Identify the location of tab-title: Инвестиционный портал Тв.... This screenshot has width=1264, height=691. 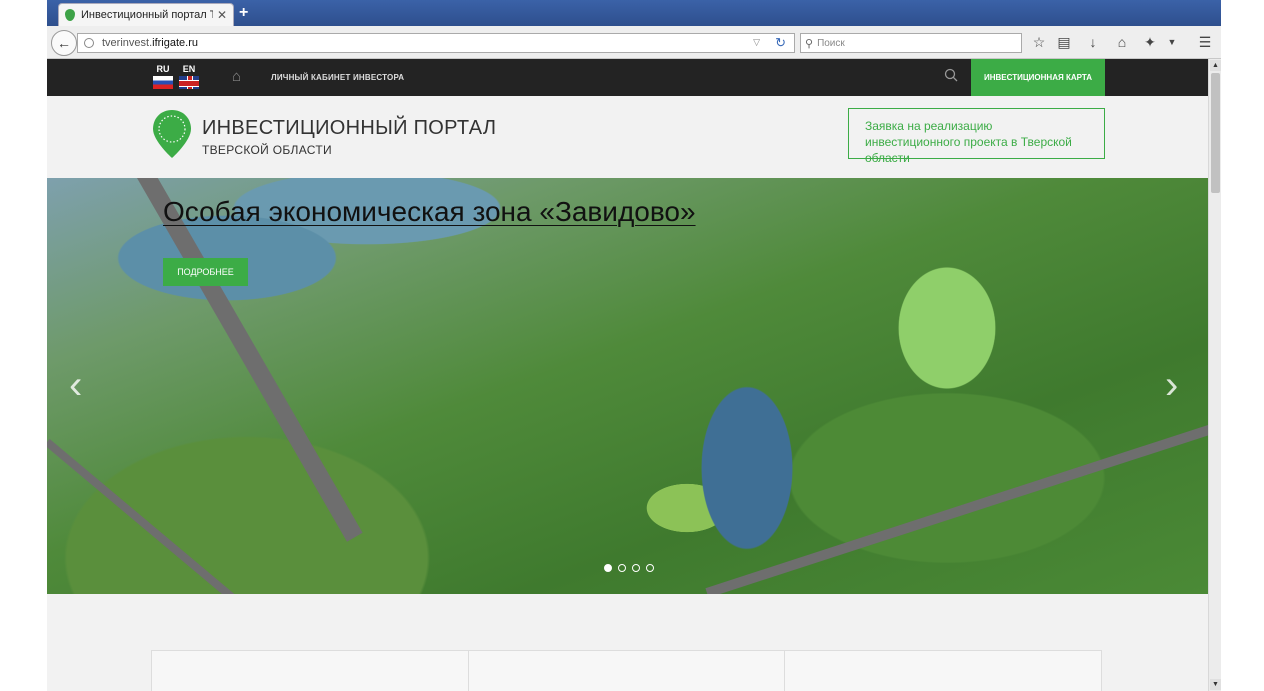
(147, 15).